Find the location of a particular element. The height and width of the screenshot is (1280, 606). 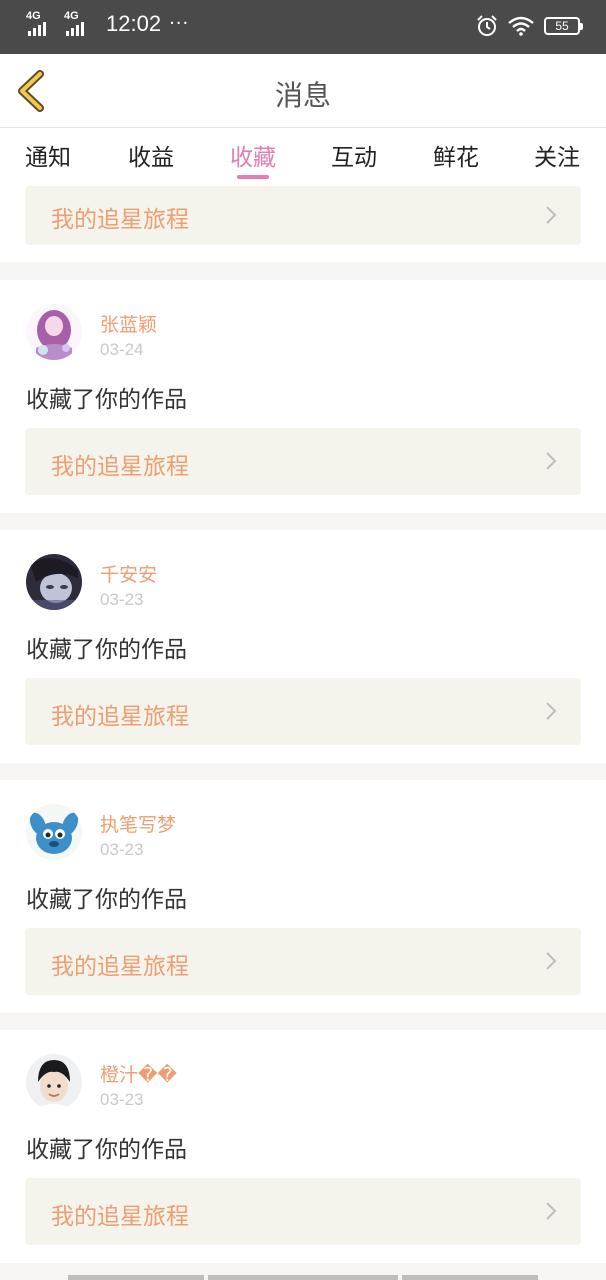

status-bar: 4G 4G 12:02 ··· 55 is located at coordinates (303, 27).